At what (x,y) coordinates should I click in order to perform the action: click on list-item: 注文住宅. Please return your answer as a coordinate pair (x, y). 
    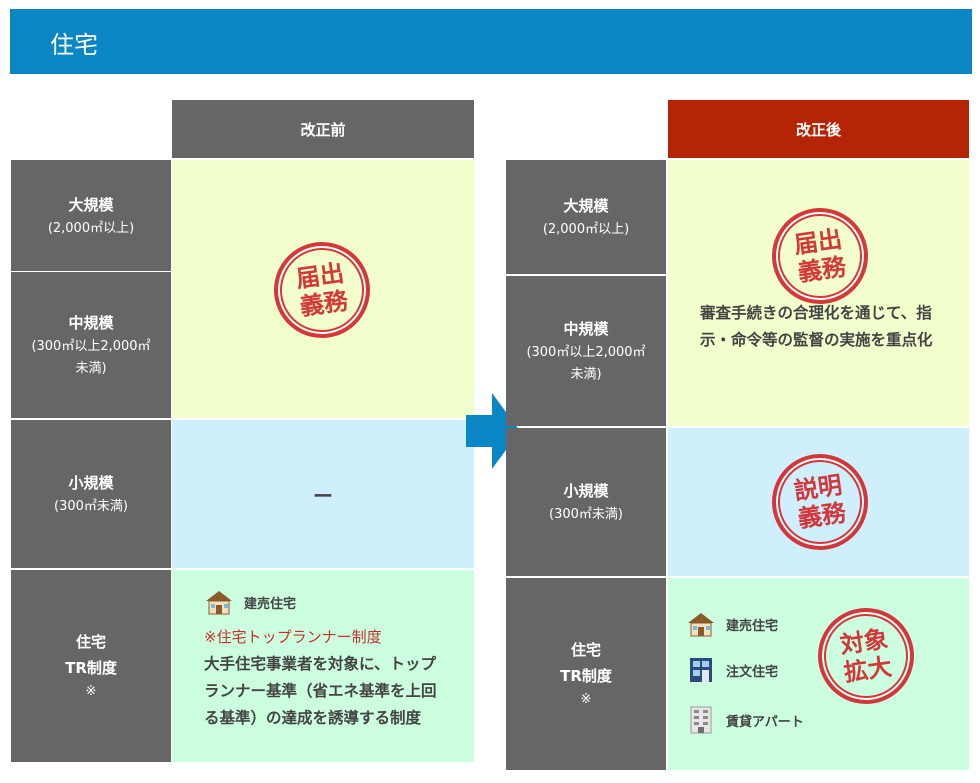
    Looking at the image, I should click on (732, 670).